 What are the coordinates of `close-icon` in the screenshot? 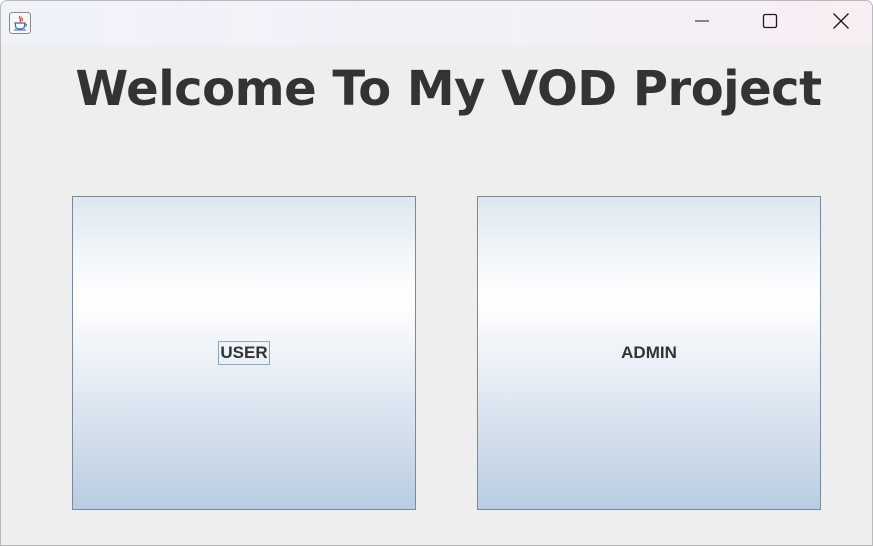 It's located at (841, 23).